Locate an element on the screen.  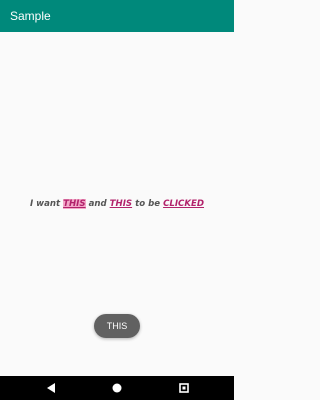
recent-apps-button is located at coordinates (184, 388).